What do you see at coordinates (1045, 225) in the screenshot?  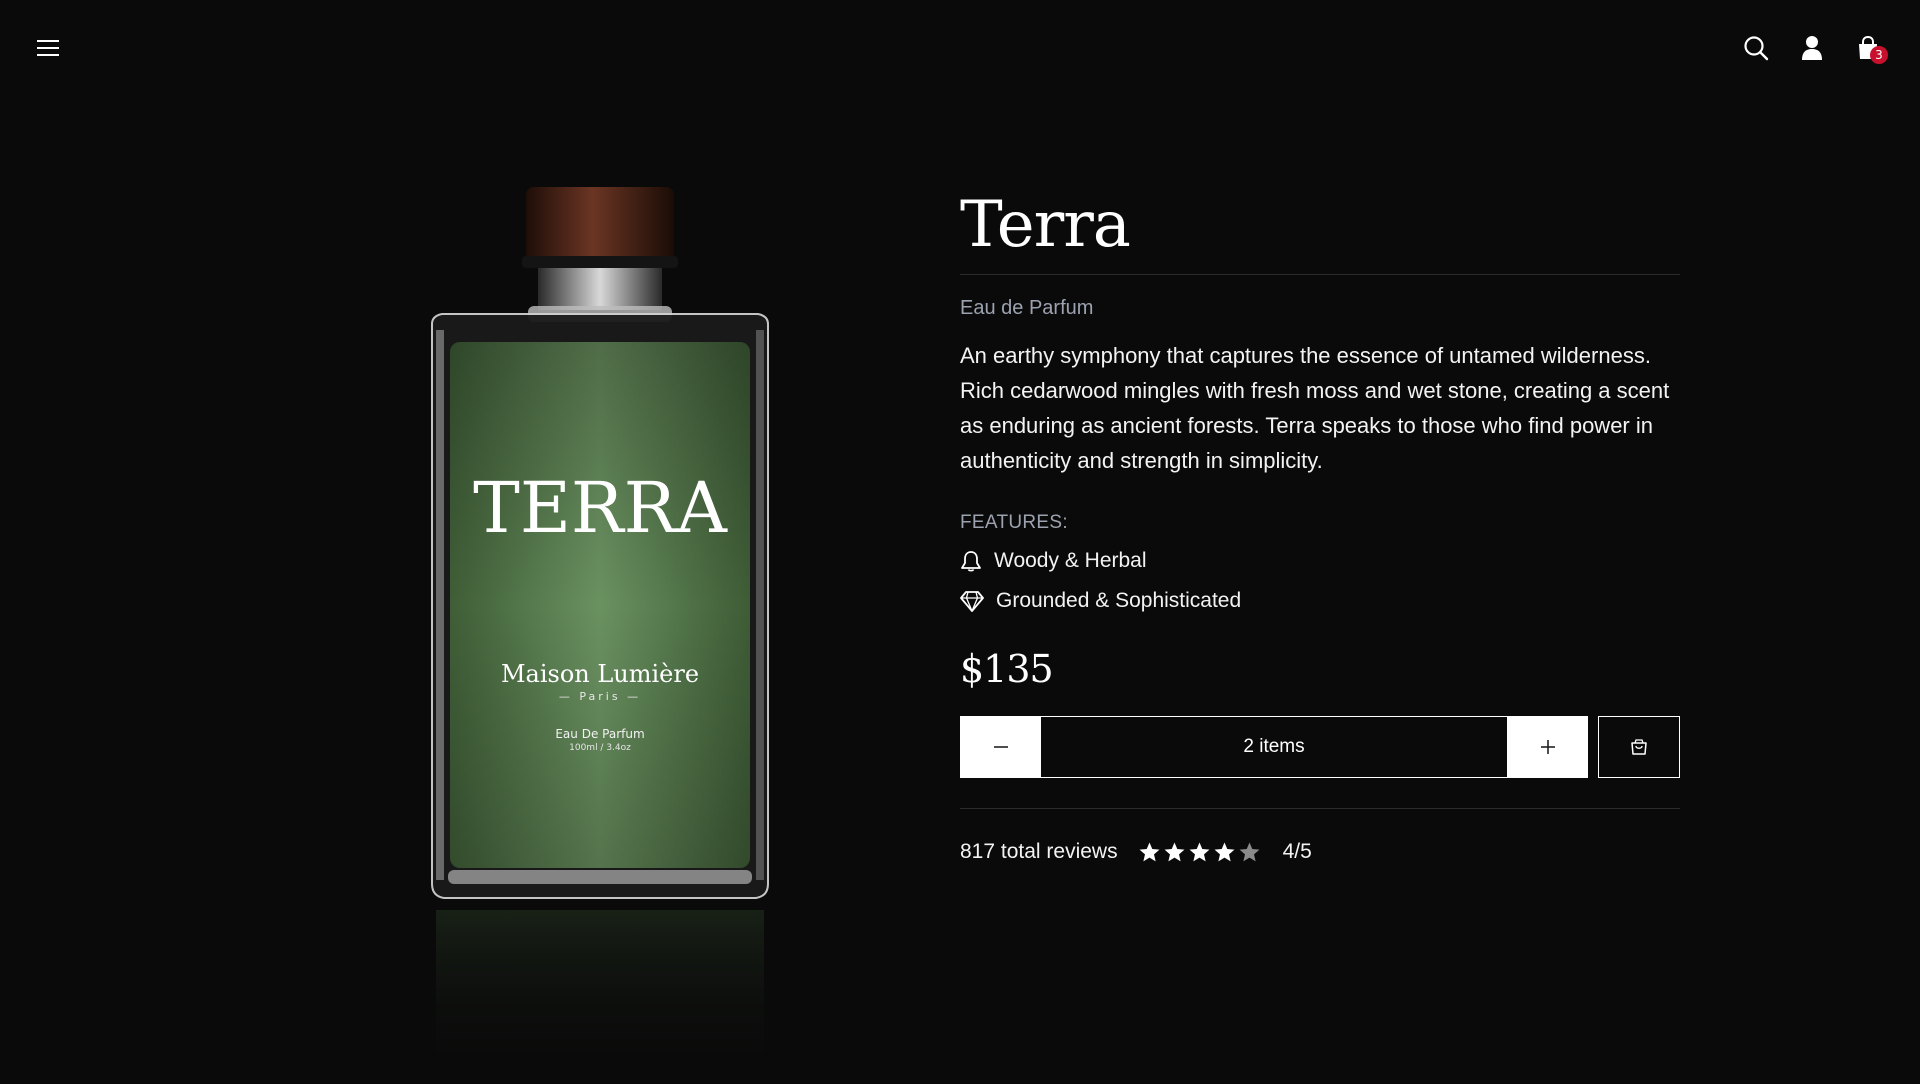 I see `product-title: Terra` at bounding box center [1045, 225].